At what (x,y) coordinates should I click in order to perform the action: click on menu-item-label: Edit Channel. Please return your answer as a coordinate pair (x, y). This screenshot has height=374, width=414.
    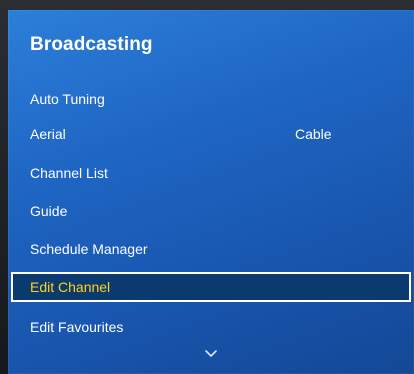
    Looking at the image, I should click on (70, 287).